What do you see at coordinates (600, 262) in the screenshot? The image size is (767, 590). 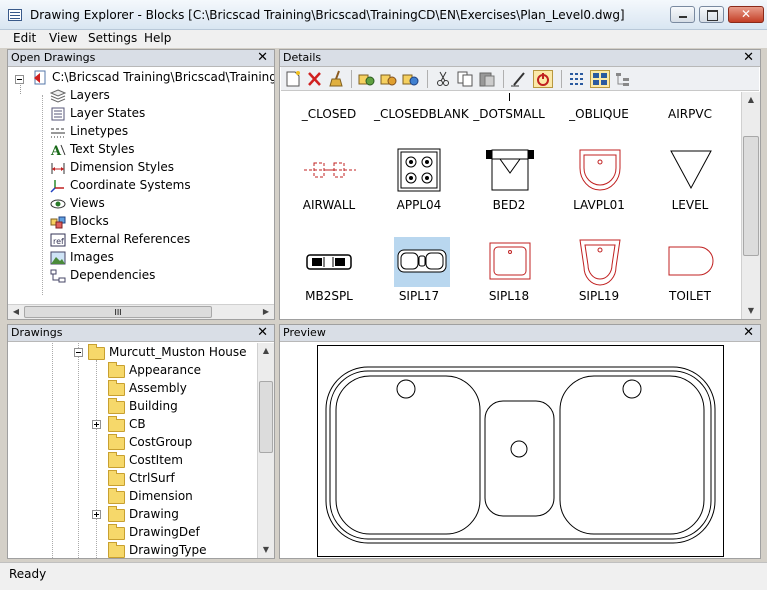 I see `sipl19-thumbnail` at bounding box center [600, 262].